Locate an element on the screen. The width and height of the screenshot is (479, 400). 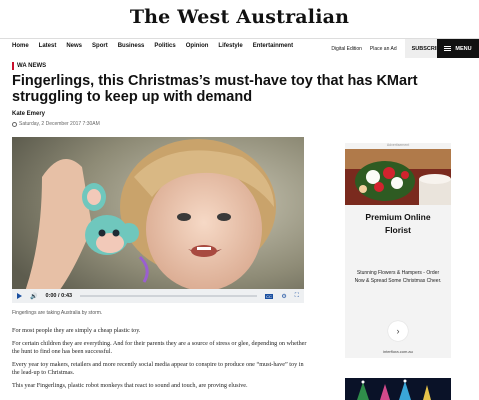
section-name: WA NEWS is located at coordinates (31, 66).